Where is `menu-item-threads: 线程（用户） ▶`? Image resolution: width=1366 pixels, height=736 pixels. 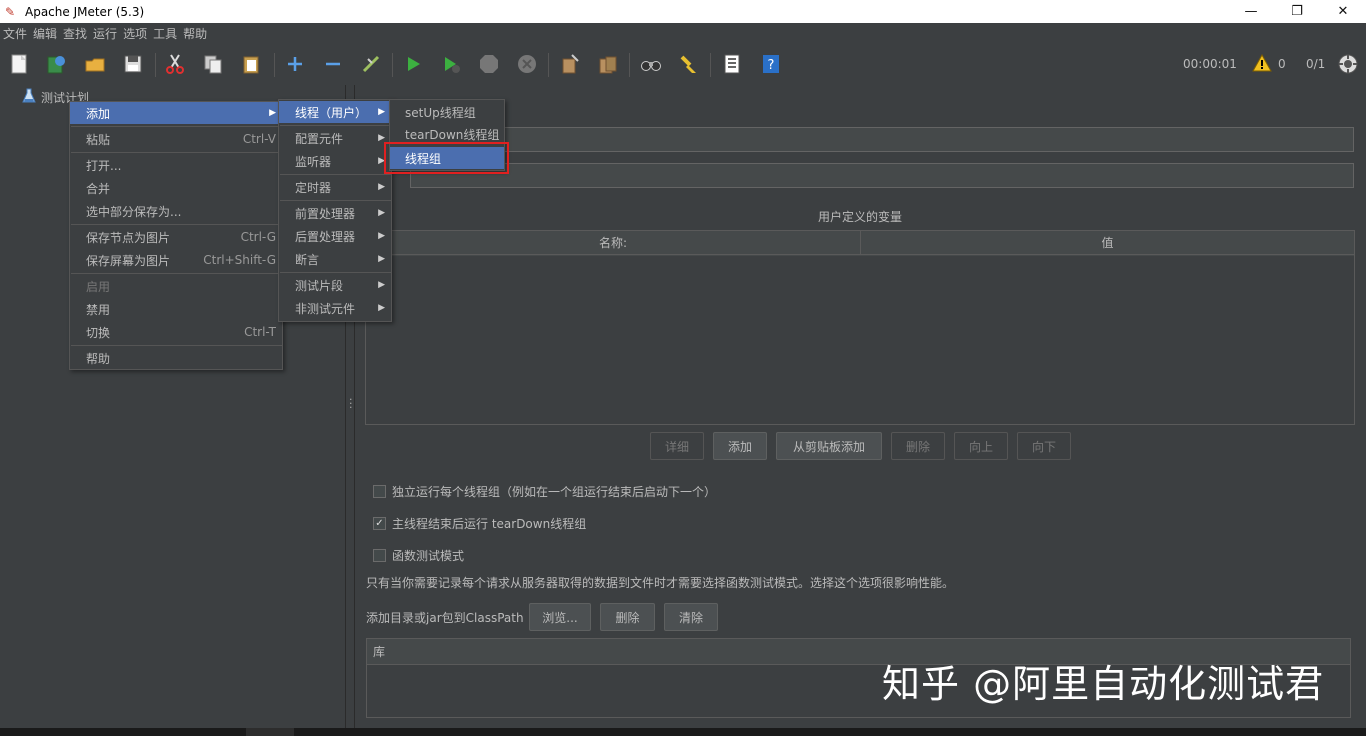
menu-item-threads: 线程（用户） ▶ is located at coordinates (335, 112).